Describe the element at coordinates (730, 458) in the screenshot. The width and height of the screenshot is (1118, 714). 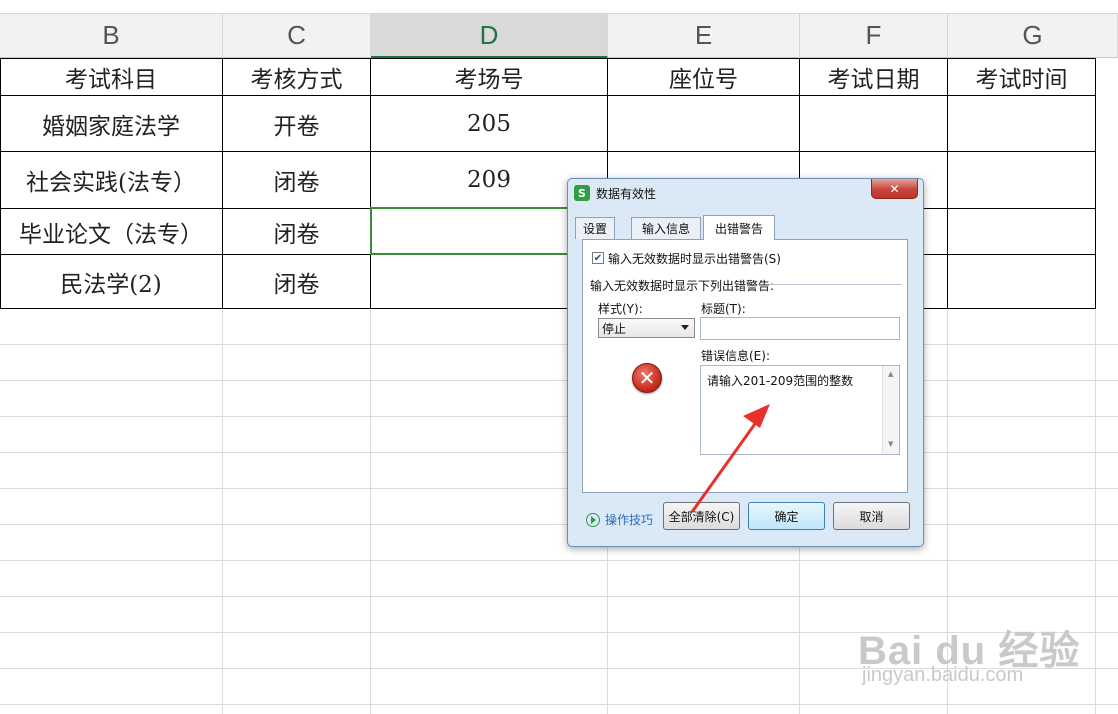
I see `annotation-arrow` at that location.